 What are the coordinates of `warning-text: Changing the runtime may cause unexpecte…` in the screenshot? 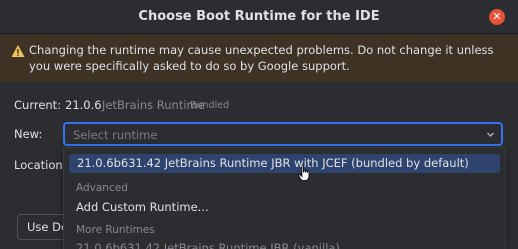 It's located at (261, 58).